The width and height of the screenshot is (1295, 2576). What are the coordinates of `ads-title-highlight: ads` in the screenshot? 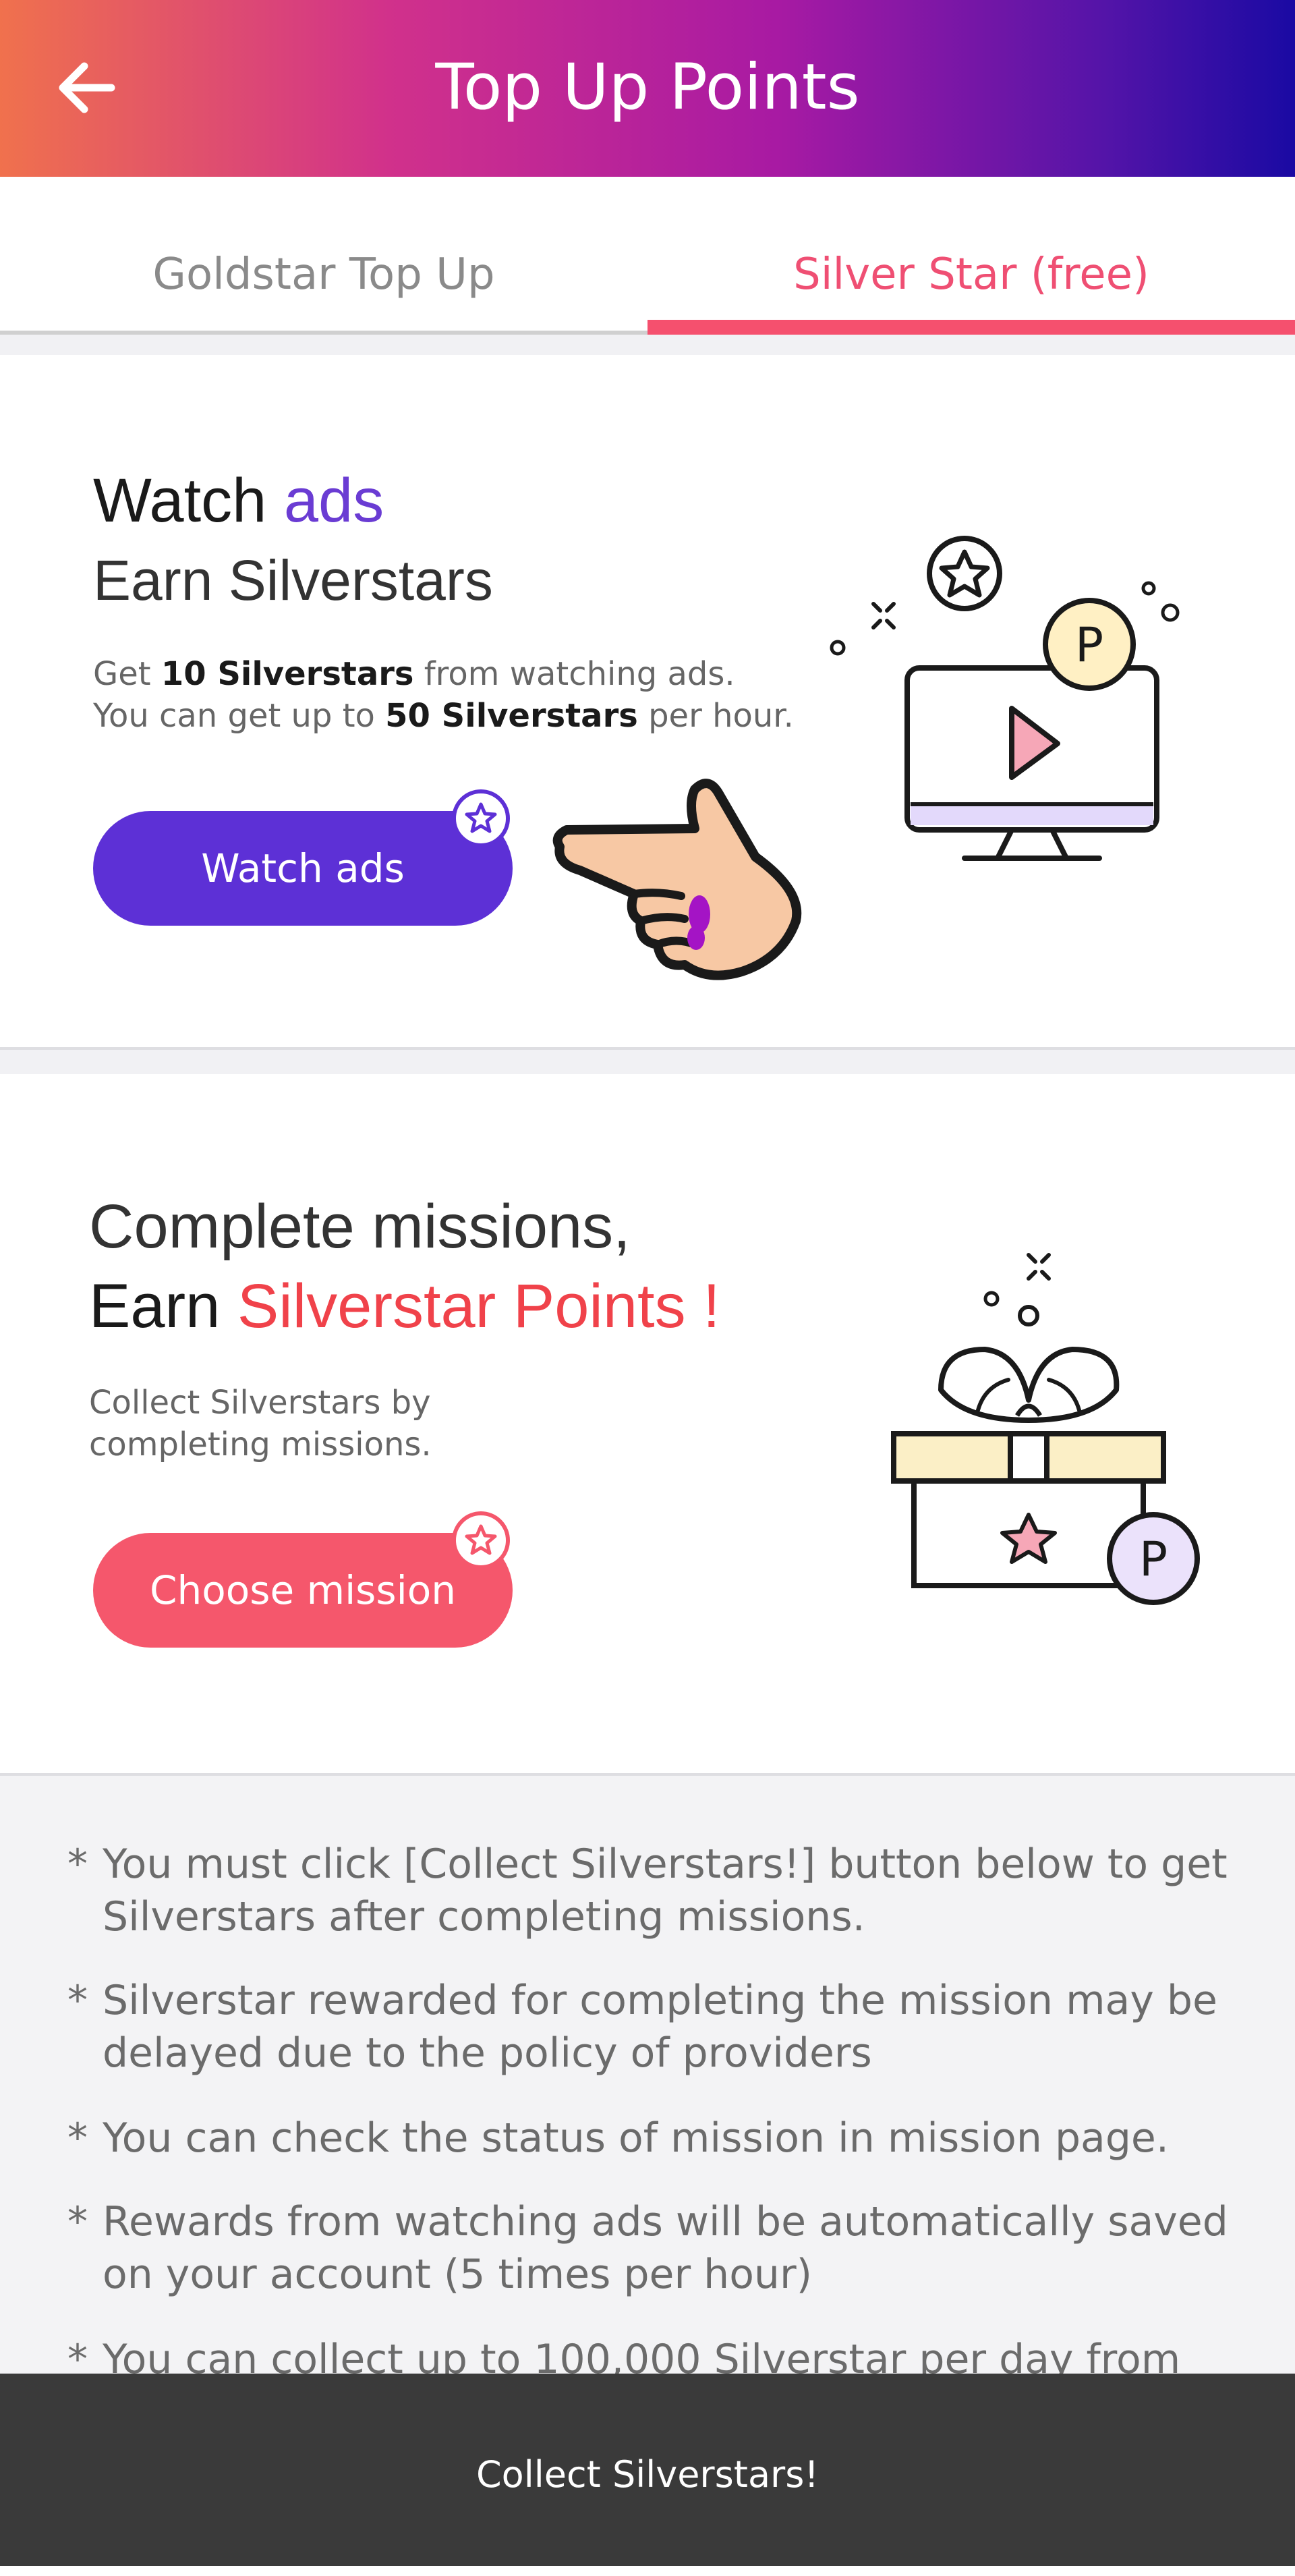 It's located at (333, 500).